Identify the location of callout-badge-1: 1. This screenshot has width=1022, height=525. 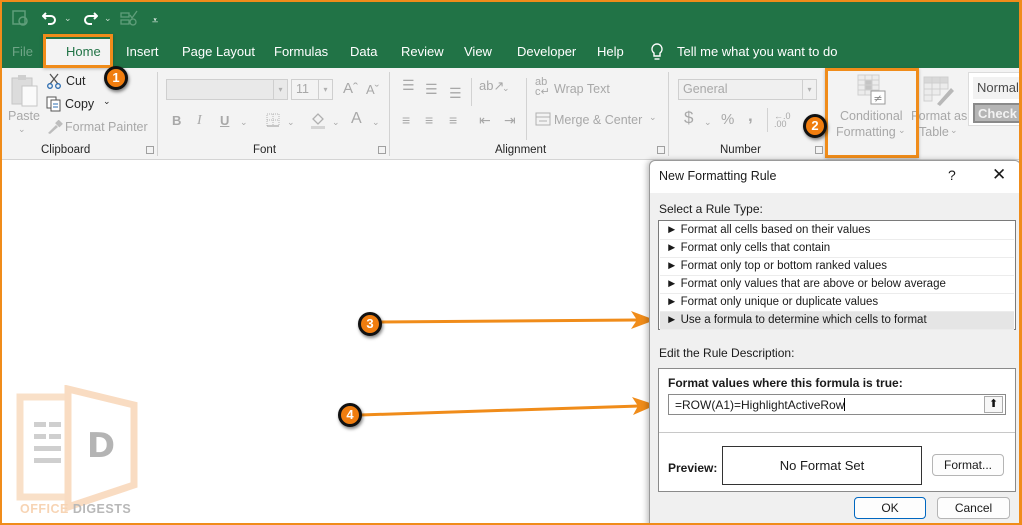
(116, 78).